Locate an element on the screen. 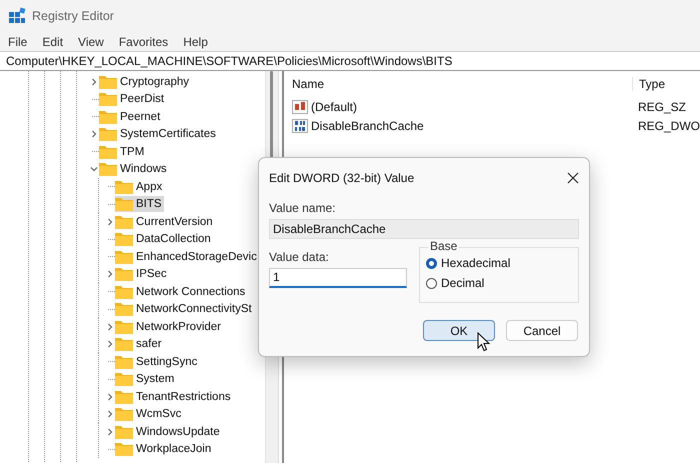  column-header: Name is located at coordinates (458, 84).